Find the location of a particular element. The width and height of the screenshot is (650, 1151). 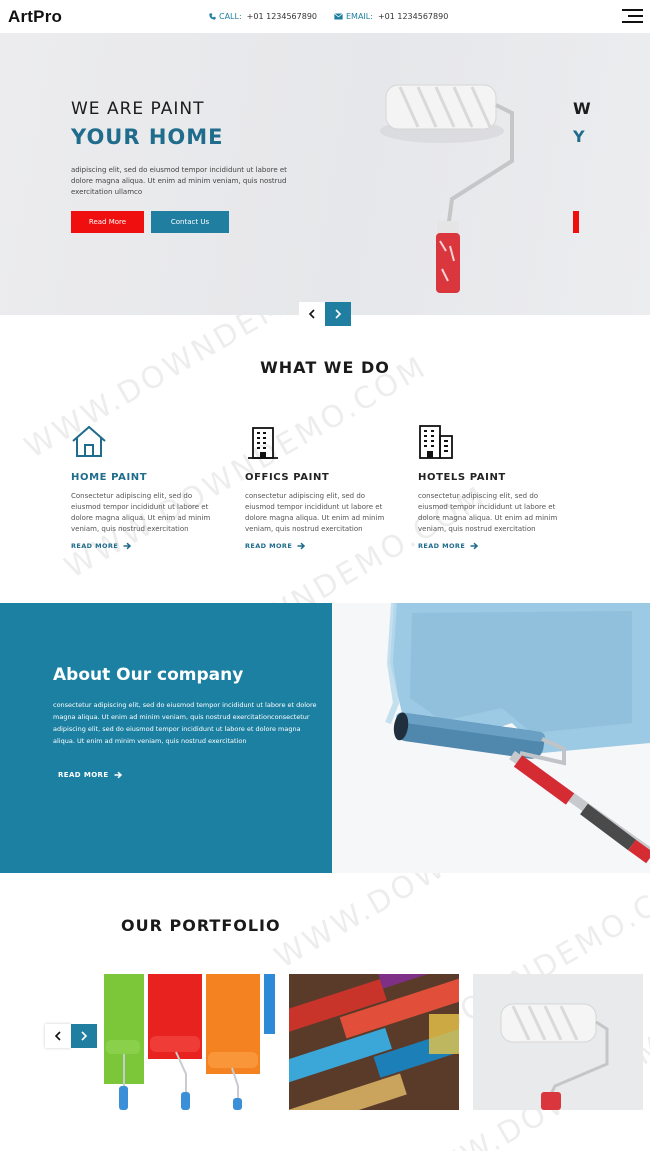

portfolio-item-brushes is located at coordinates (374, 1042).